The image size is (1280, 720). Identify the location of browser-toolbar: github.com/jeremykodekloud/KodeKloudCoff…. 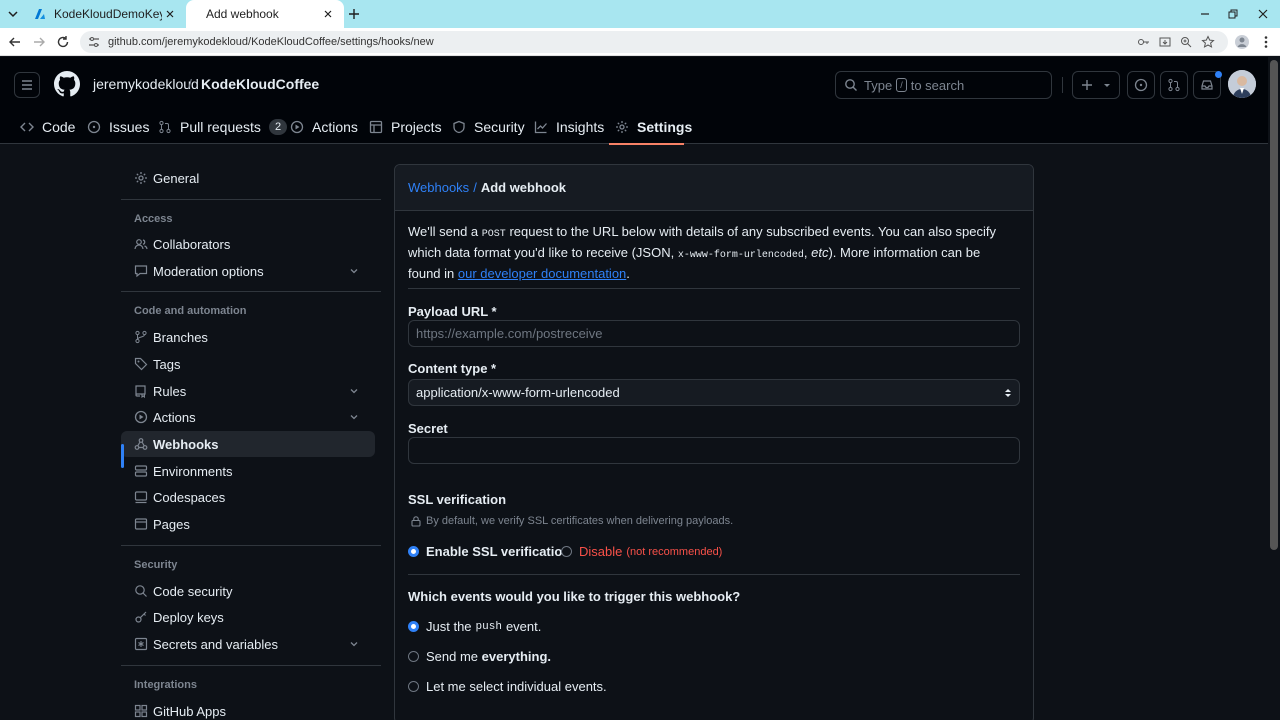
(640, 42).